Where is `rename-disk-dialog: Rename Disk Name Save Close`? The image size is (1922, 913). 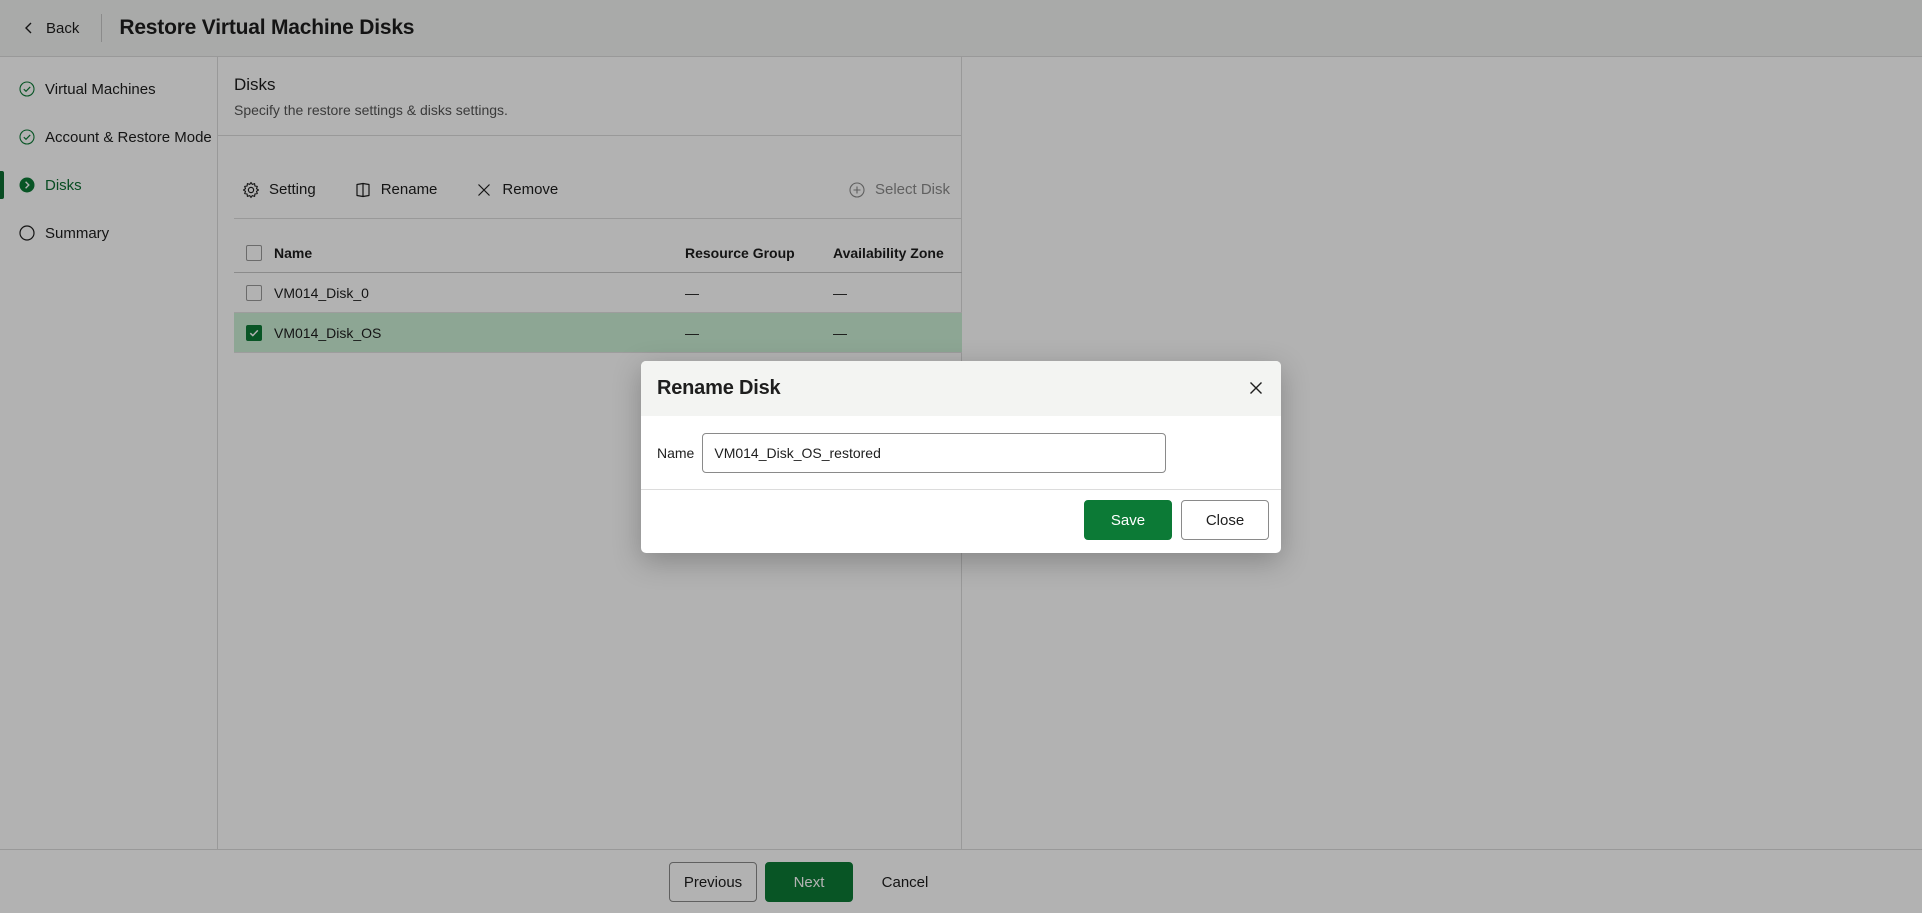
rename-disk-dialog: Rename Disk Name Save Close is located at coordinates (961, 457).